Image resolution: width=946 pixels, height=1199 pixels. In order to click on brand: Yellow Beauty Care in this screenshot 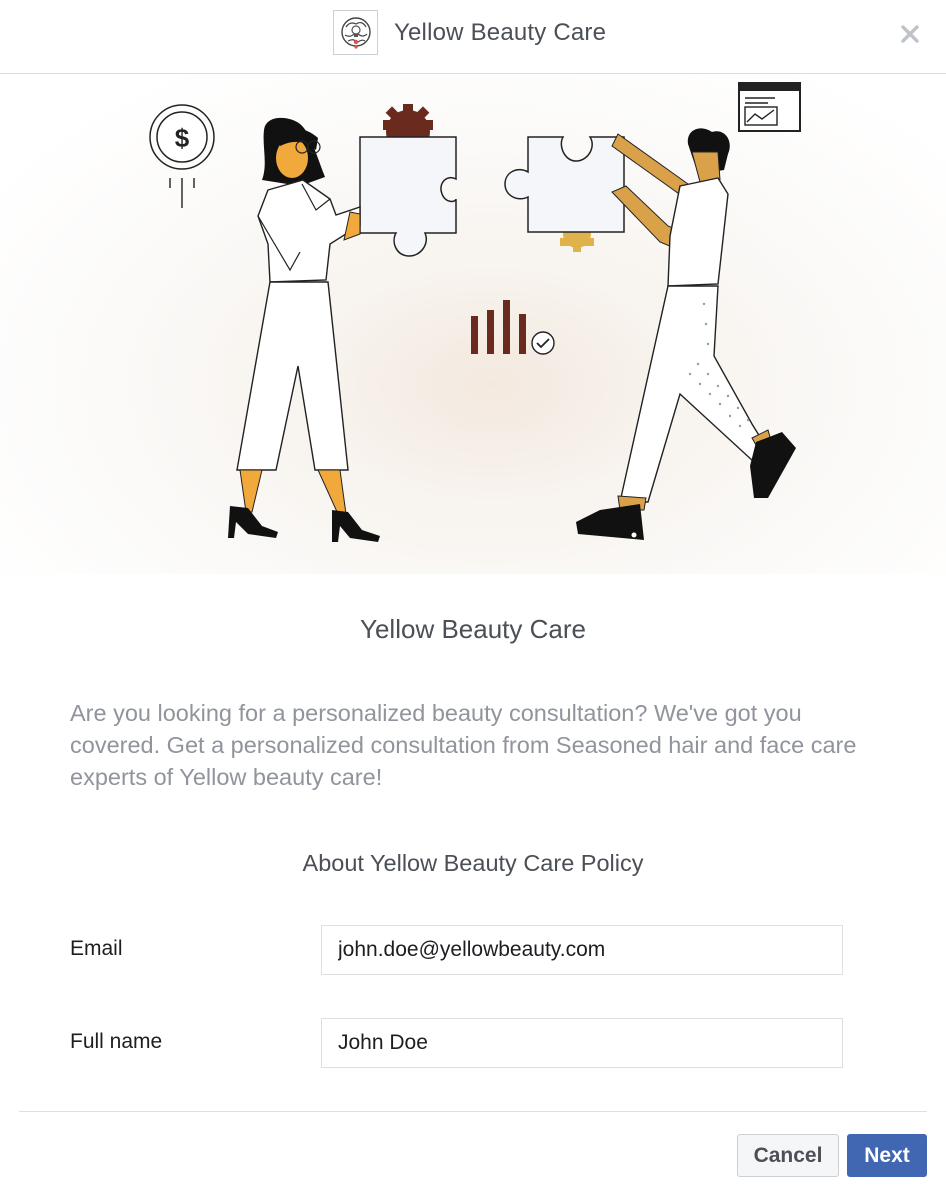, I will do `click(469, 32)`.